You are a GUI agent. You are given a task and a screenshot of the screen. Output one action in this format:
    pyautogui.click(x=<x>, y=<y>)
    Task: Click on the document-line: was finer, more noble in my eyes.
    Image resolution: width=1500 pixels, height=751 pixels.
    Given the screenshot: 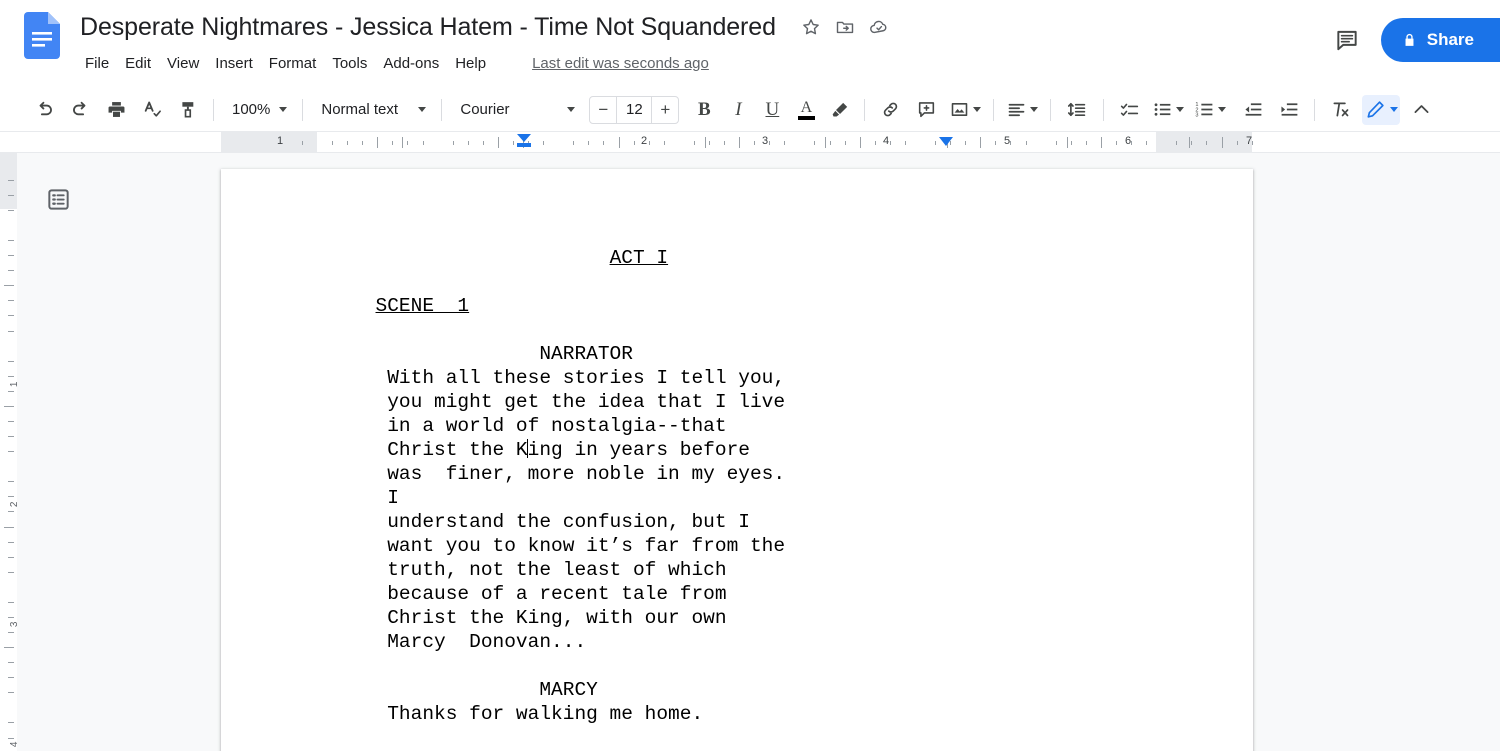 What is the action you would take?
    pyautogui.click(x=551, y=474)
    